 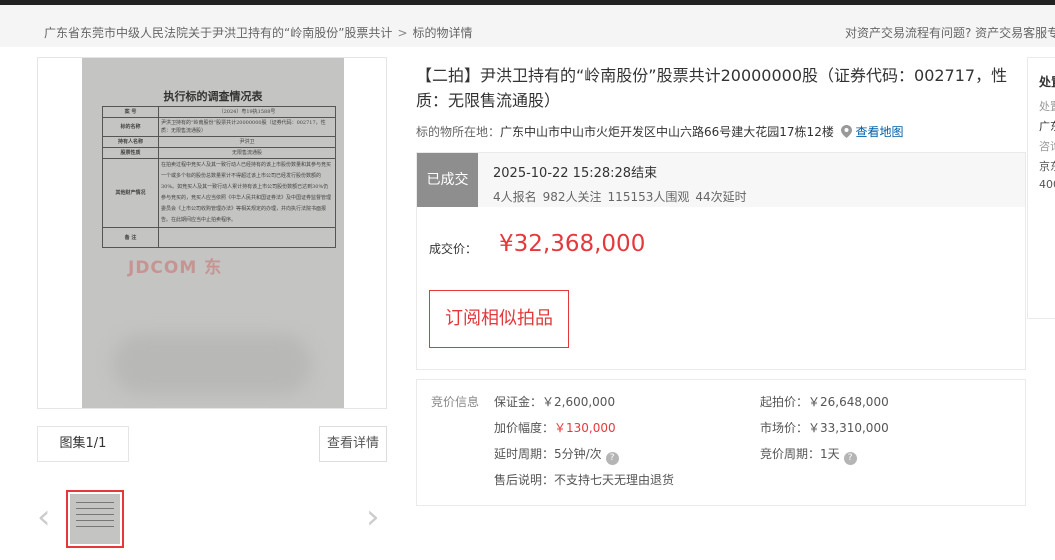 I want to click on location-address: 广东中山市中山市火炬开发区中山六路66号建大花园17栋12楼, so click(x=667, y=132).